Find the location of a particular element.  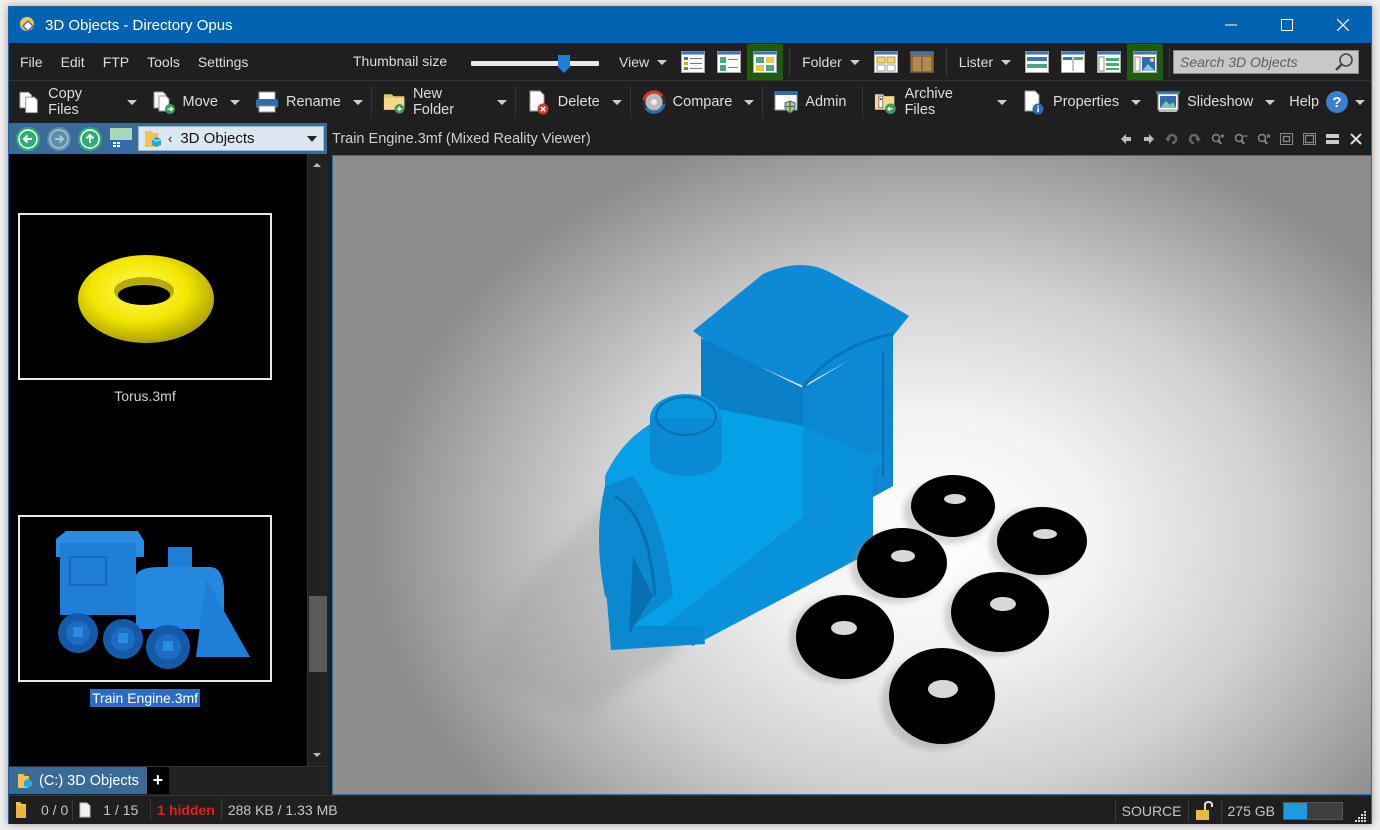

folder-dropdown-caret is located at coordinates (854, 62).